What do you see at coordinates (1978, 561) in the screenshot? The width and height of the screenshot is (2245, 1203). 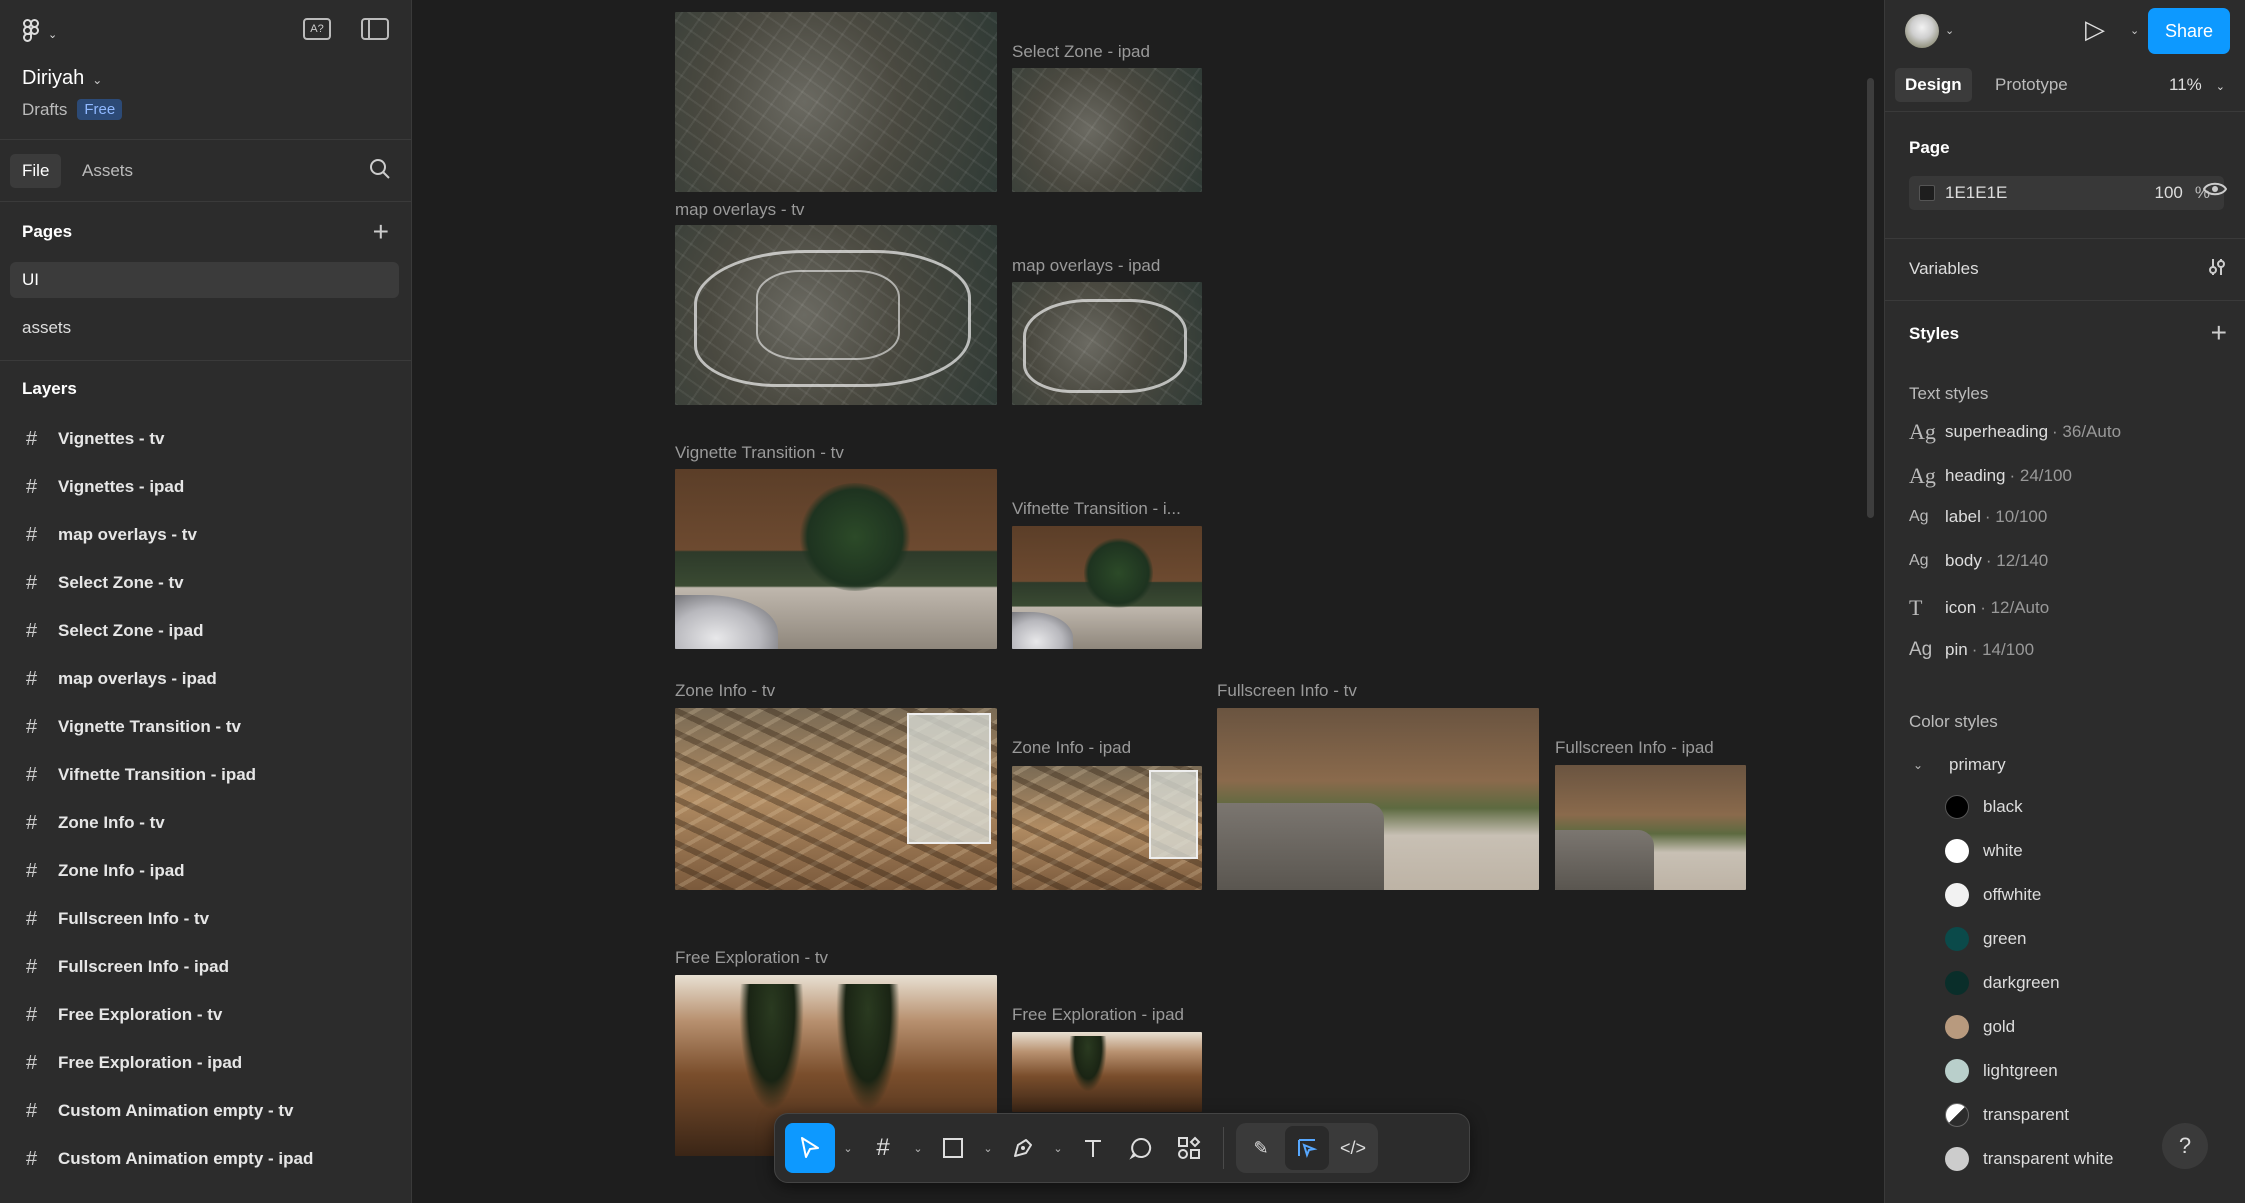 I see `text-style-row: Ag body · 12/140` at bounding box center [1978, 561].